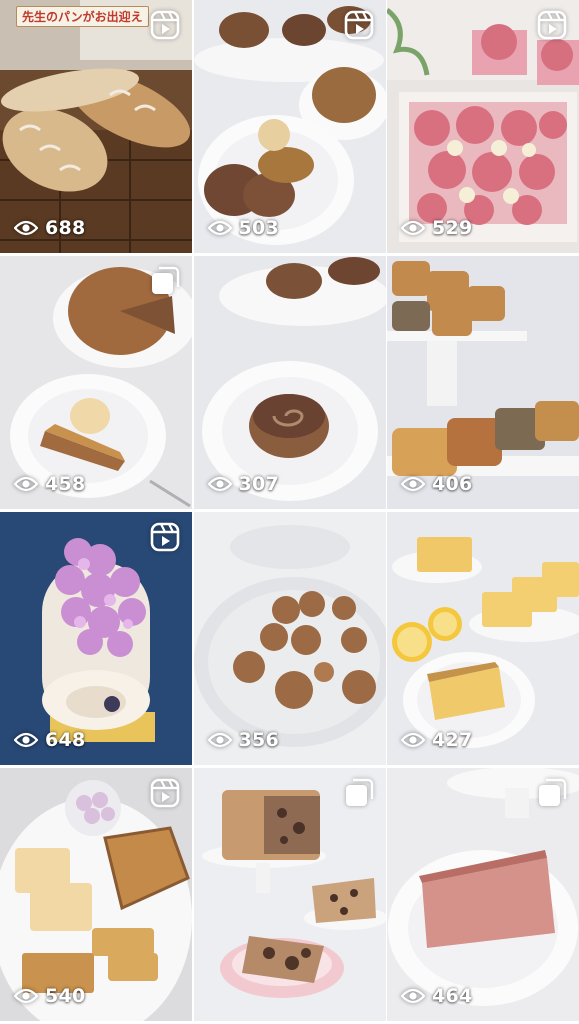 The width and height of the screenshot is (579, 1024). I want to click on view-count-value: 688, so click(65, 228).